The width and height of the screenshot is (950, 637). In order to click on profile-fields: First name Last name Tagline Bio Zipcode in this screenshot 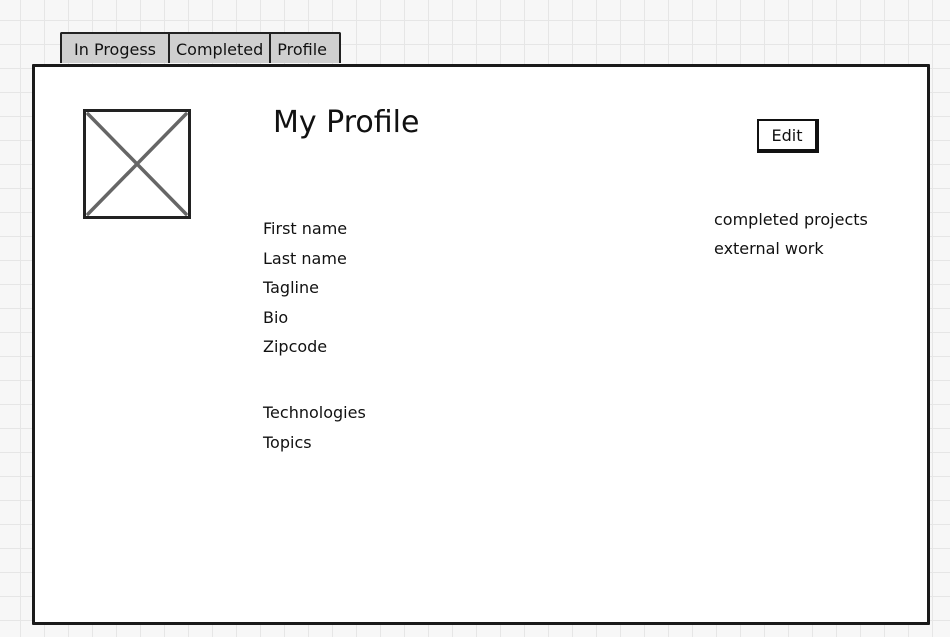, I will do `click(305, 288)`.